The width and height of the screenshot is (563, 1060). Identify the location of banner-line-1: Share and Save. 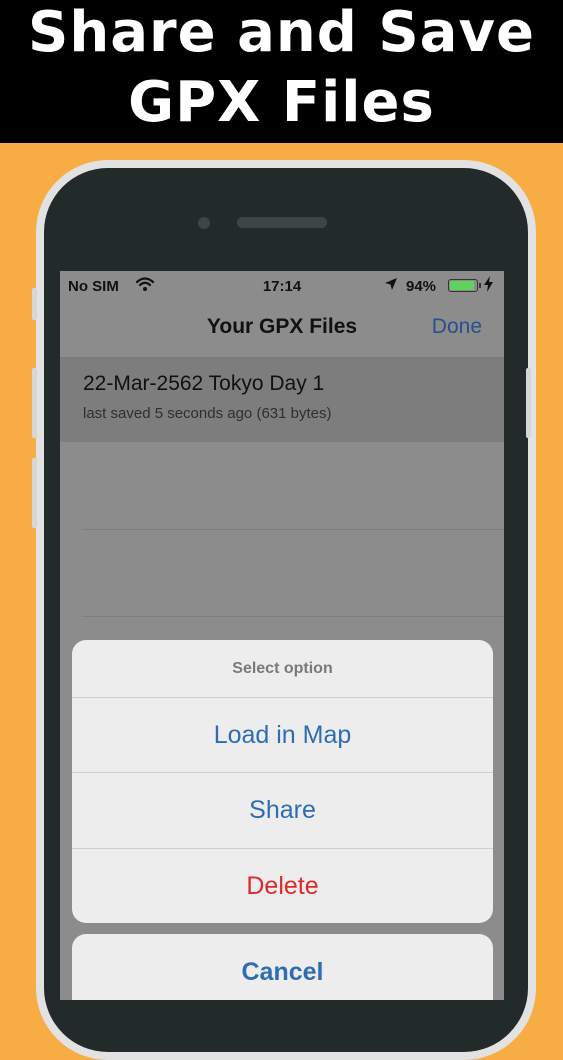
(281, 32).